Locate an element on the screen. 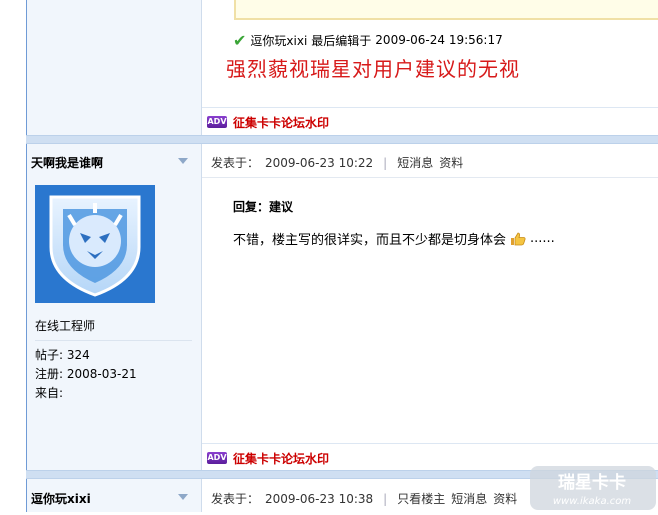  post-separator is located at coordinates (342, 139).